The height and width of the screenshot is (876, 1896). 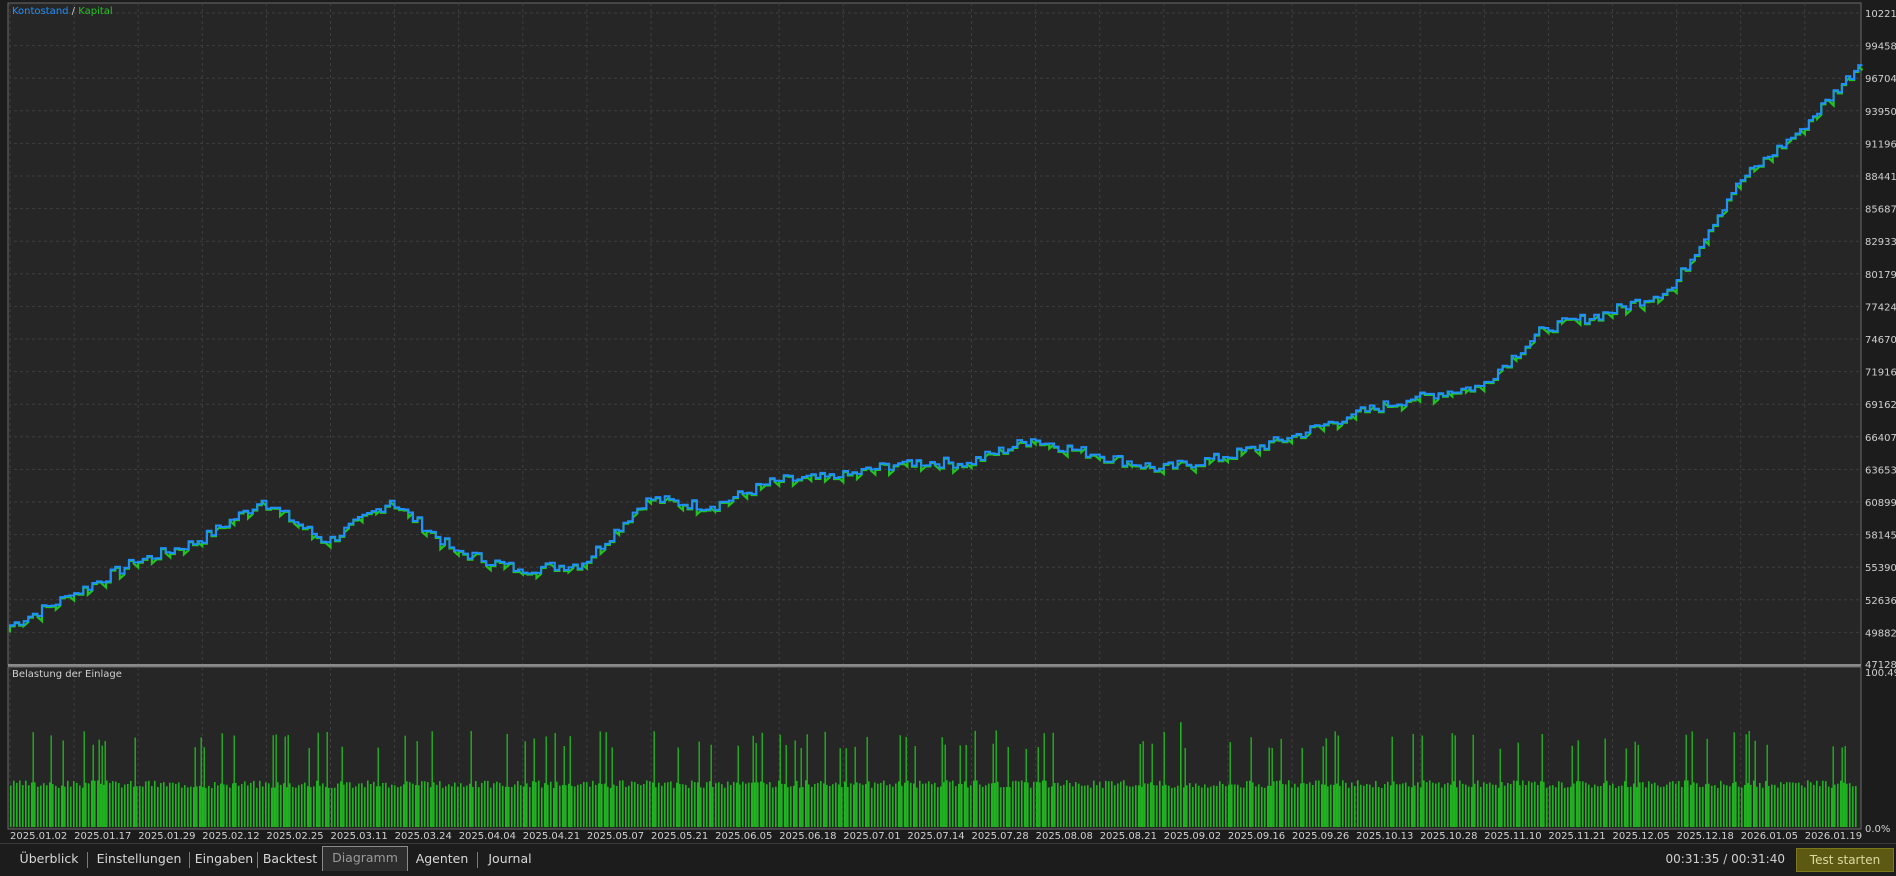 I want to click on tab-settings: Einstellungen, so click(x=139, y=859).